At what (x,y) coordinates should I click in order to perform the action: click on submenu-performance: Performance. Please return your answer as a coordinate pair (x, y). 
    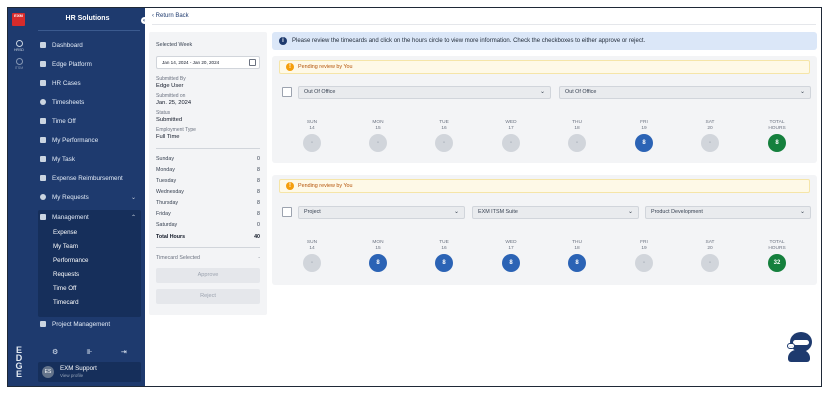
    Looking at the image, I should click on (70, 260).